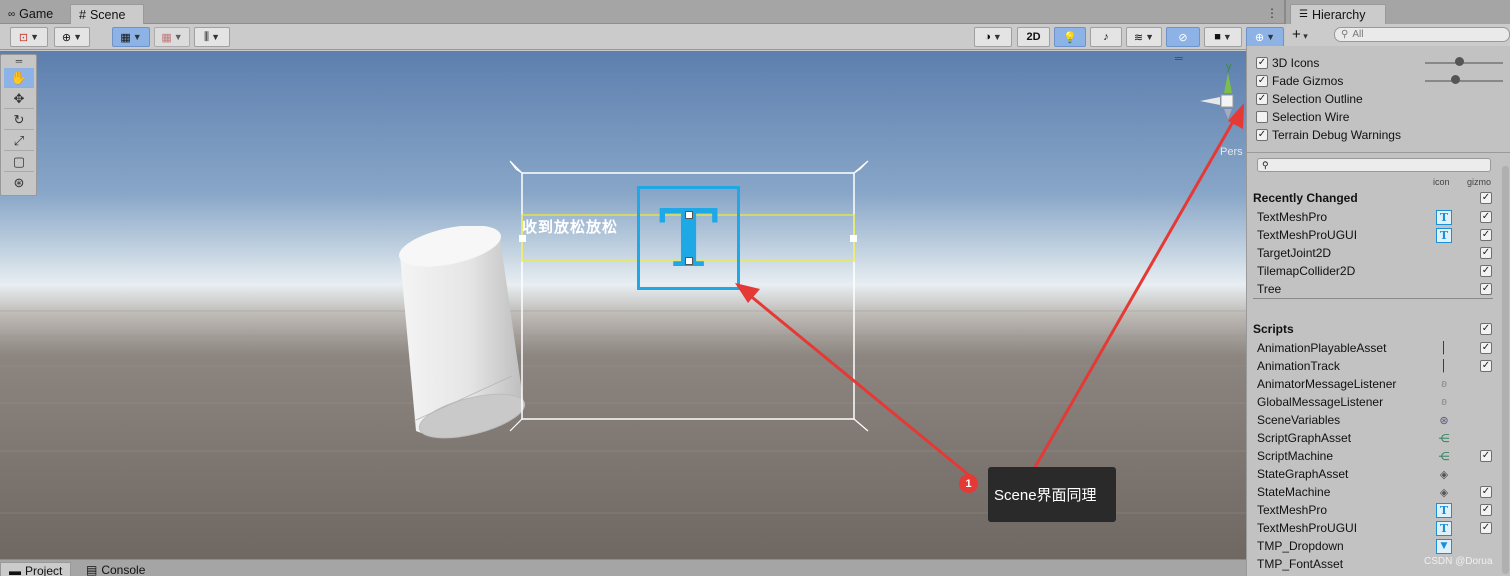 The width and height of the screenshot is (1510, 576). Describe the element at coordinates (1374, 474) in the screenshot. I see `list-item: StateGraphAsset ◈` at that location.